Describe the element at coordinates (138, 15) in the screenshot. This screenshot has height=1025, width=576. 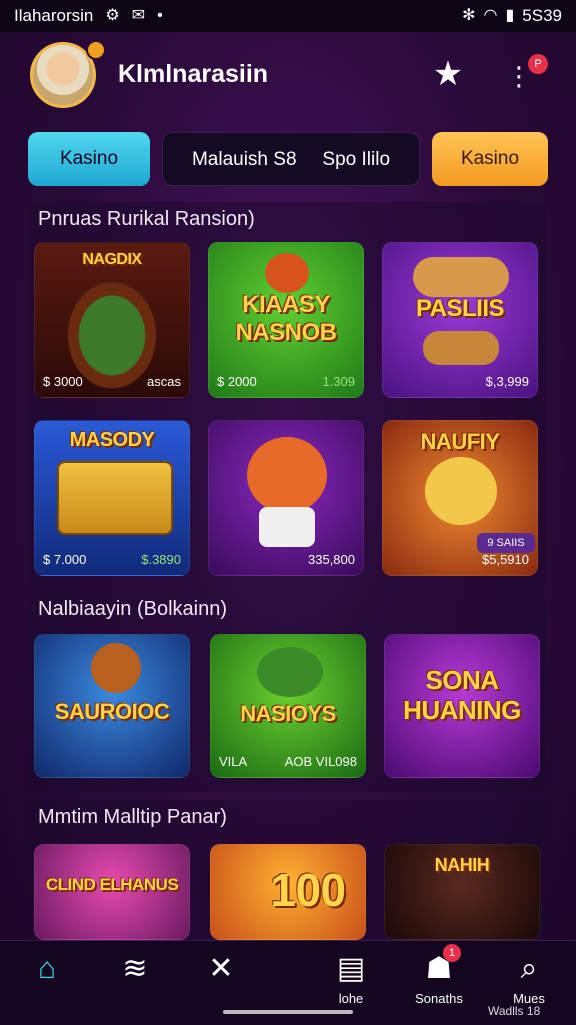
I see `mail-icon: ✉` at that location.